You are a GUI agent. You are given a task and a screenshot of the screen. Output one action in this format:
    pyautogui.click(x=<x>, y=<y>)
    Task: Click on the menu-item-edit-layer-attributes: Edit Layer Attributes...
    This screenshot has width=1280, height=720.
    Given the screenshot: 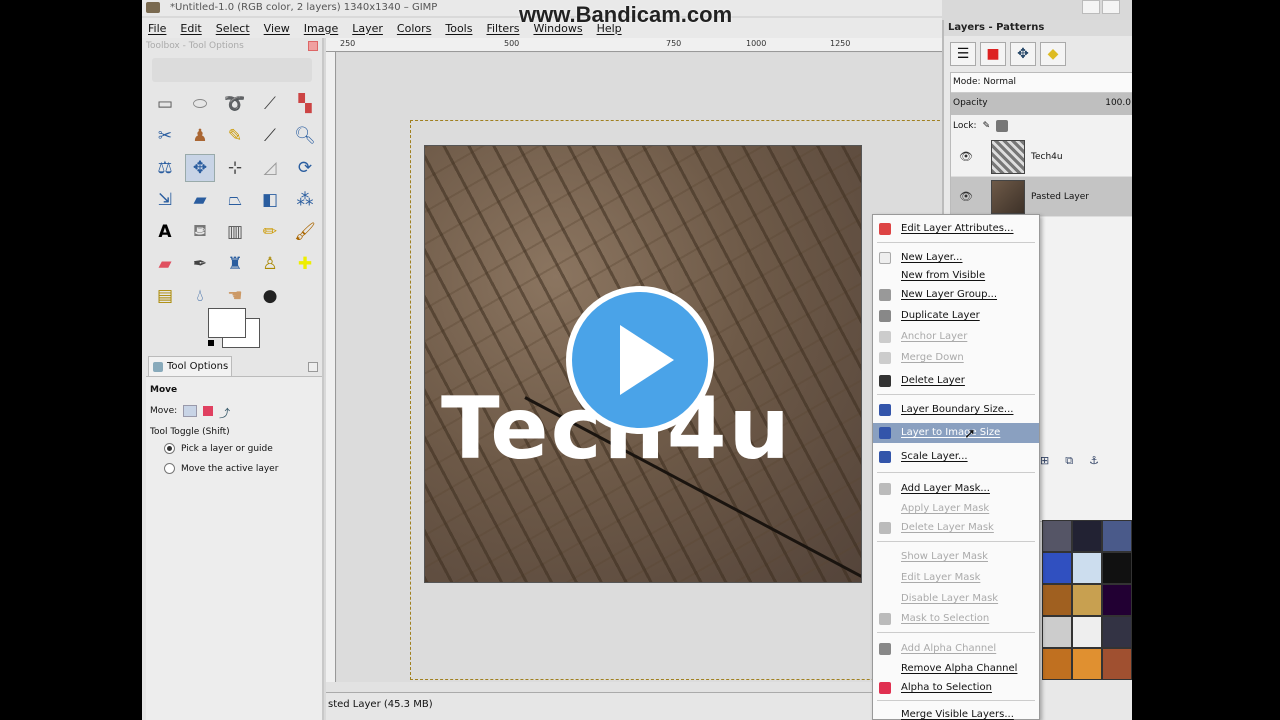 What is the action you would take?
    pyautogui.click(x=956, y=229)
    